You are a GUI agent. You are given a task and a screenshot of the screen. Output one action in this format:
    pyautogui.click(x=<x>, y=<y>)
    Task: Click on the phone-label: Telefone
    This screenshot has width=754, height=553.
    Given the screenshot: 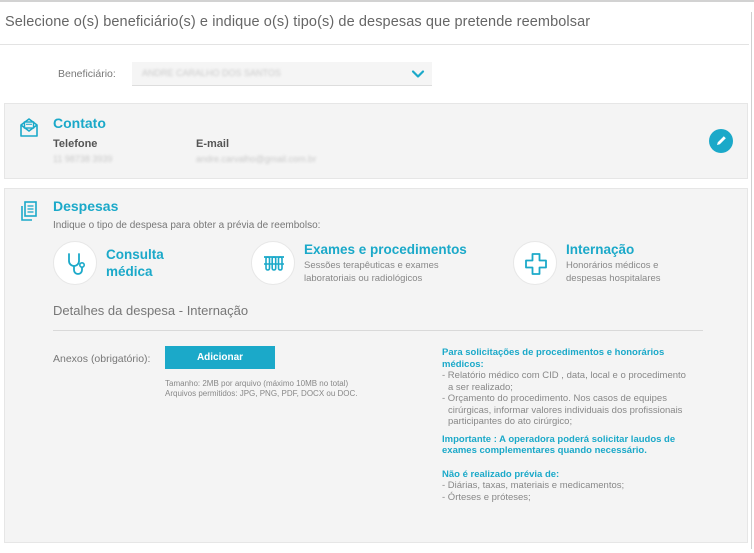 What is the action you would take?
    pyautogui.click(x=75, y=144)
    